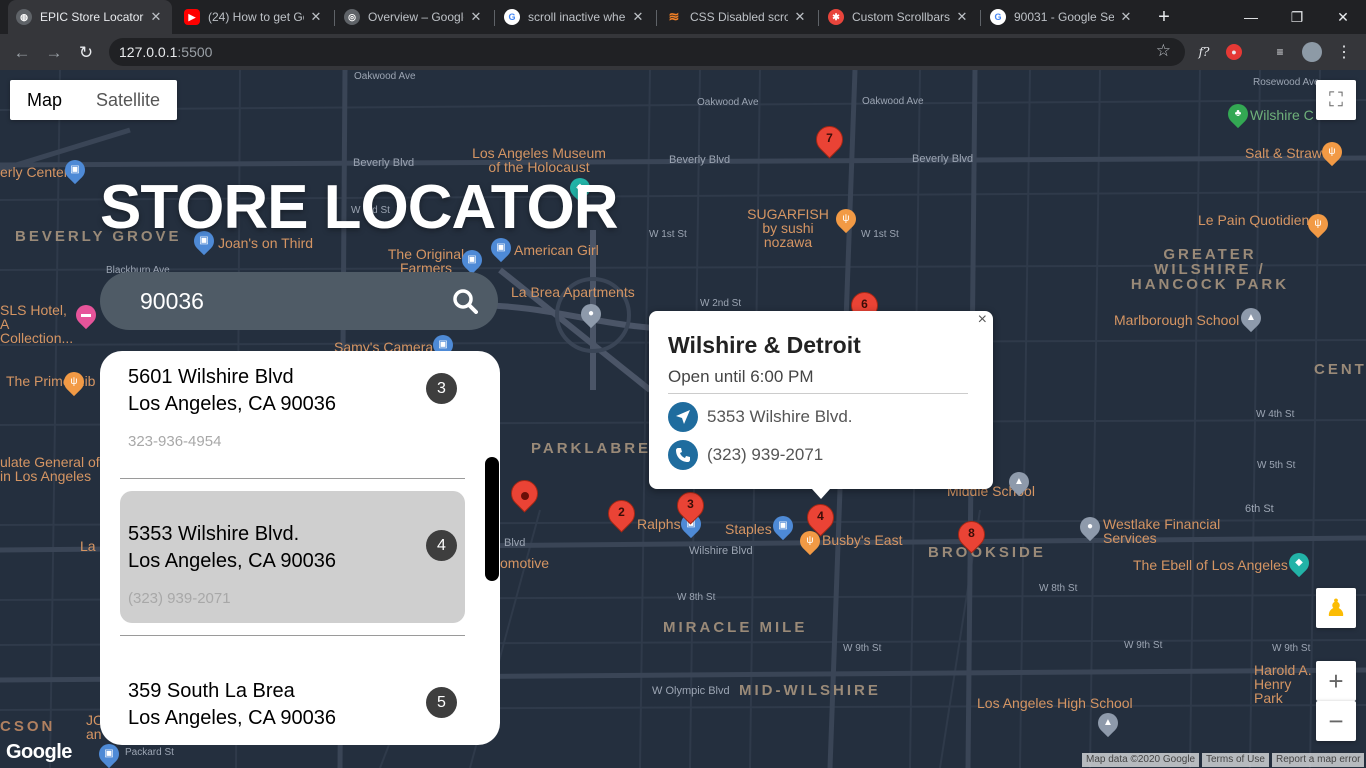 The width and height of the screenshot is (1366, 768). Describe the element at coordinates (214, 534) in the screenshot. I see `store-address-line1: 5353 Wilshire Blvd.` at that location.